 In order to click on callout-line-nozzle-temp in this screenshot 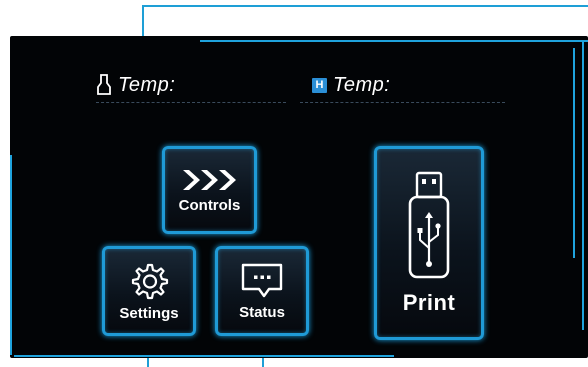, I will do `click(365, 6)`.